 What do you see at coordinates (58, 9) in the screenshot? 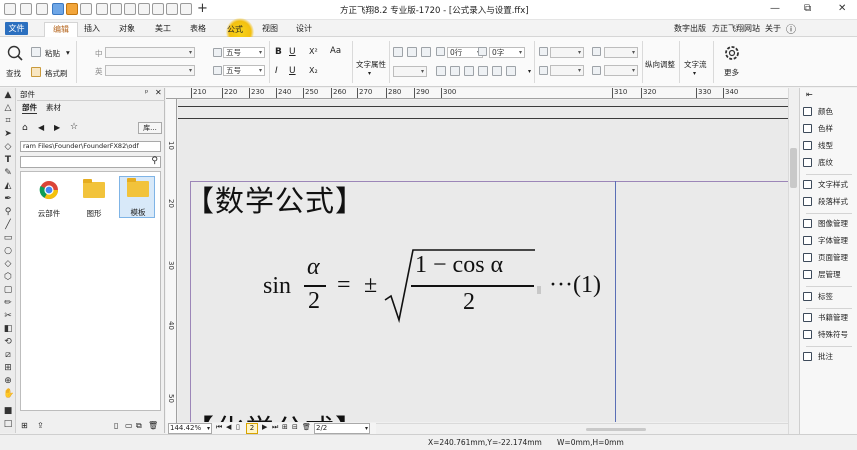
I see `save-icon` at bounding box center [58, 9].